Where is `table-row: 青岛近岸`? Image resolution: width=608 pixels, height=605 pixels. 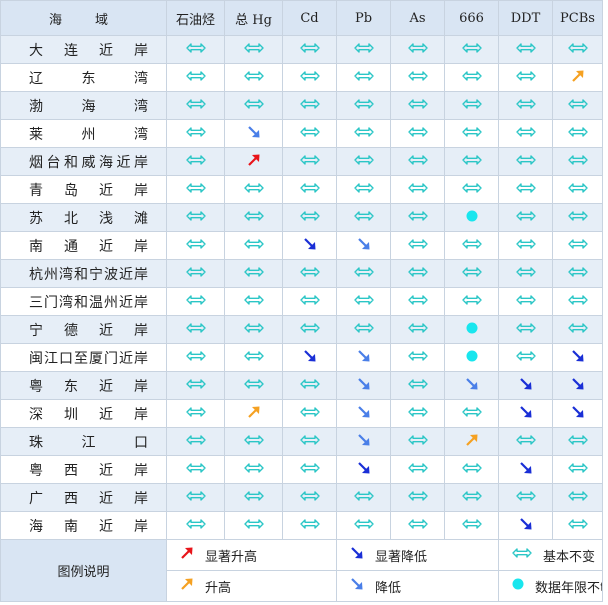 table-row: 青岛近岸 is located at coordinates (301, 189).